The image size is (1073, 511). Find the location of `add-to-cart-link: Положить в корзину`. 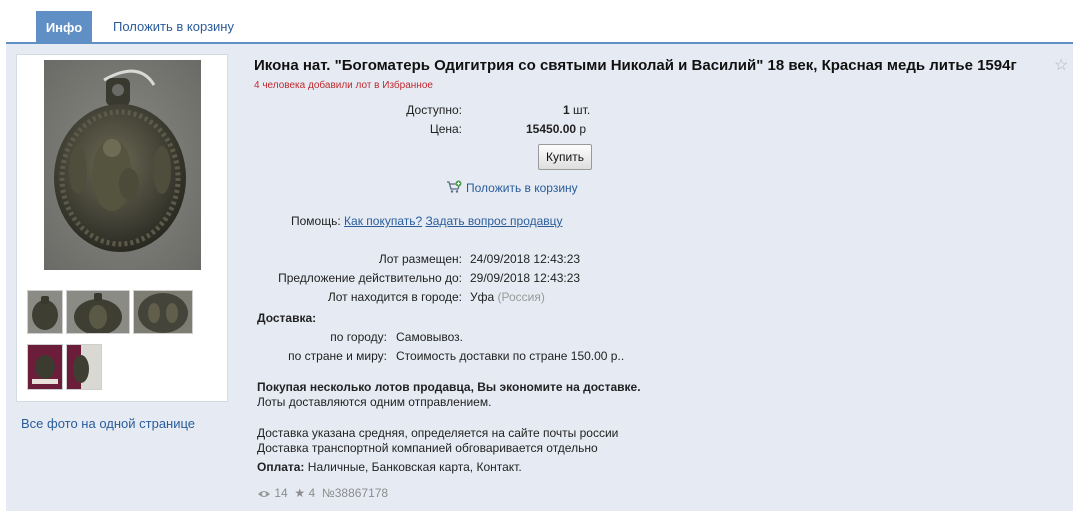

add-to-cart-link: Положить в корзину is located at coordinates (512, 187).